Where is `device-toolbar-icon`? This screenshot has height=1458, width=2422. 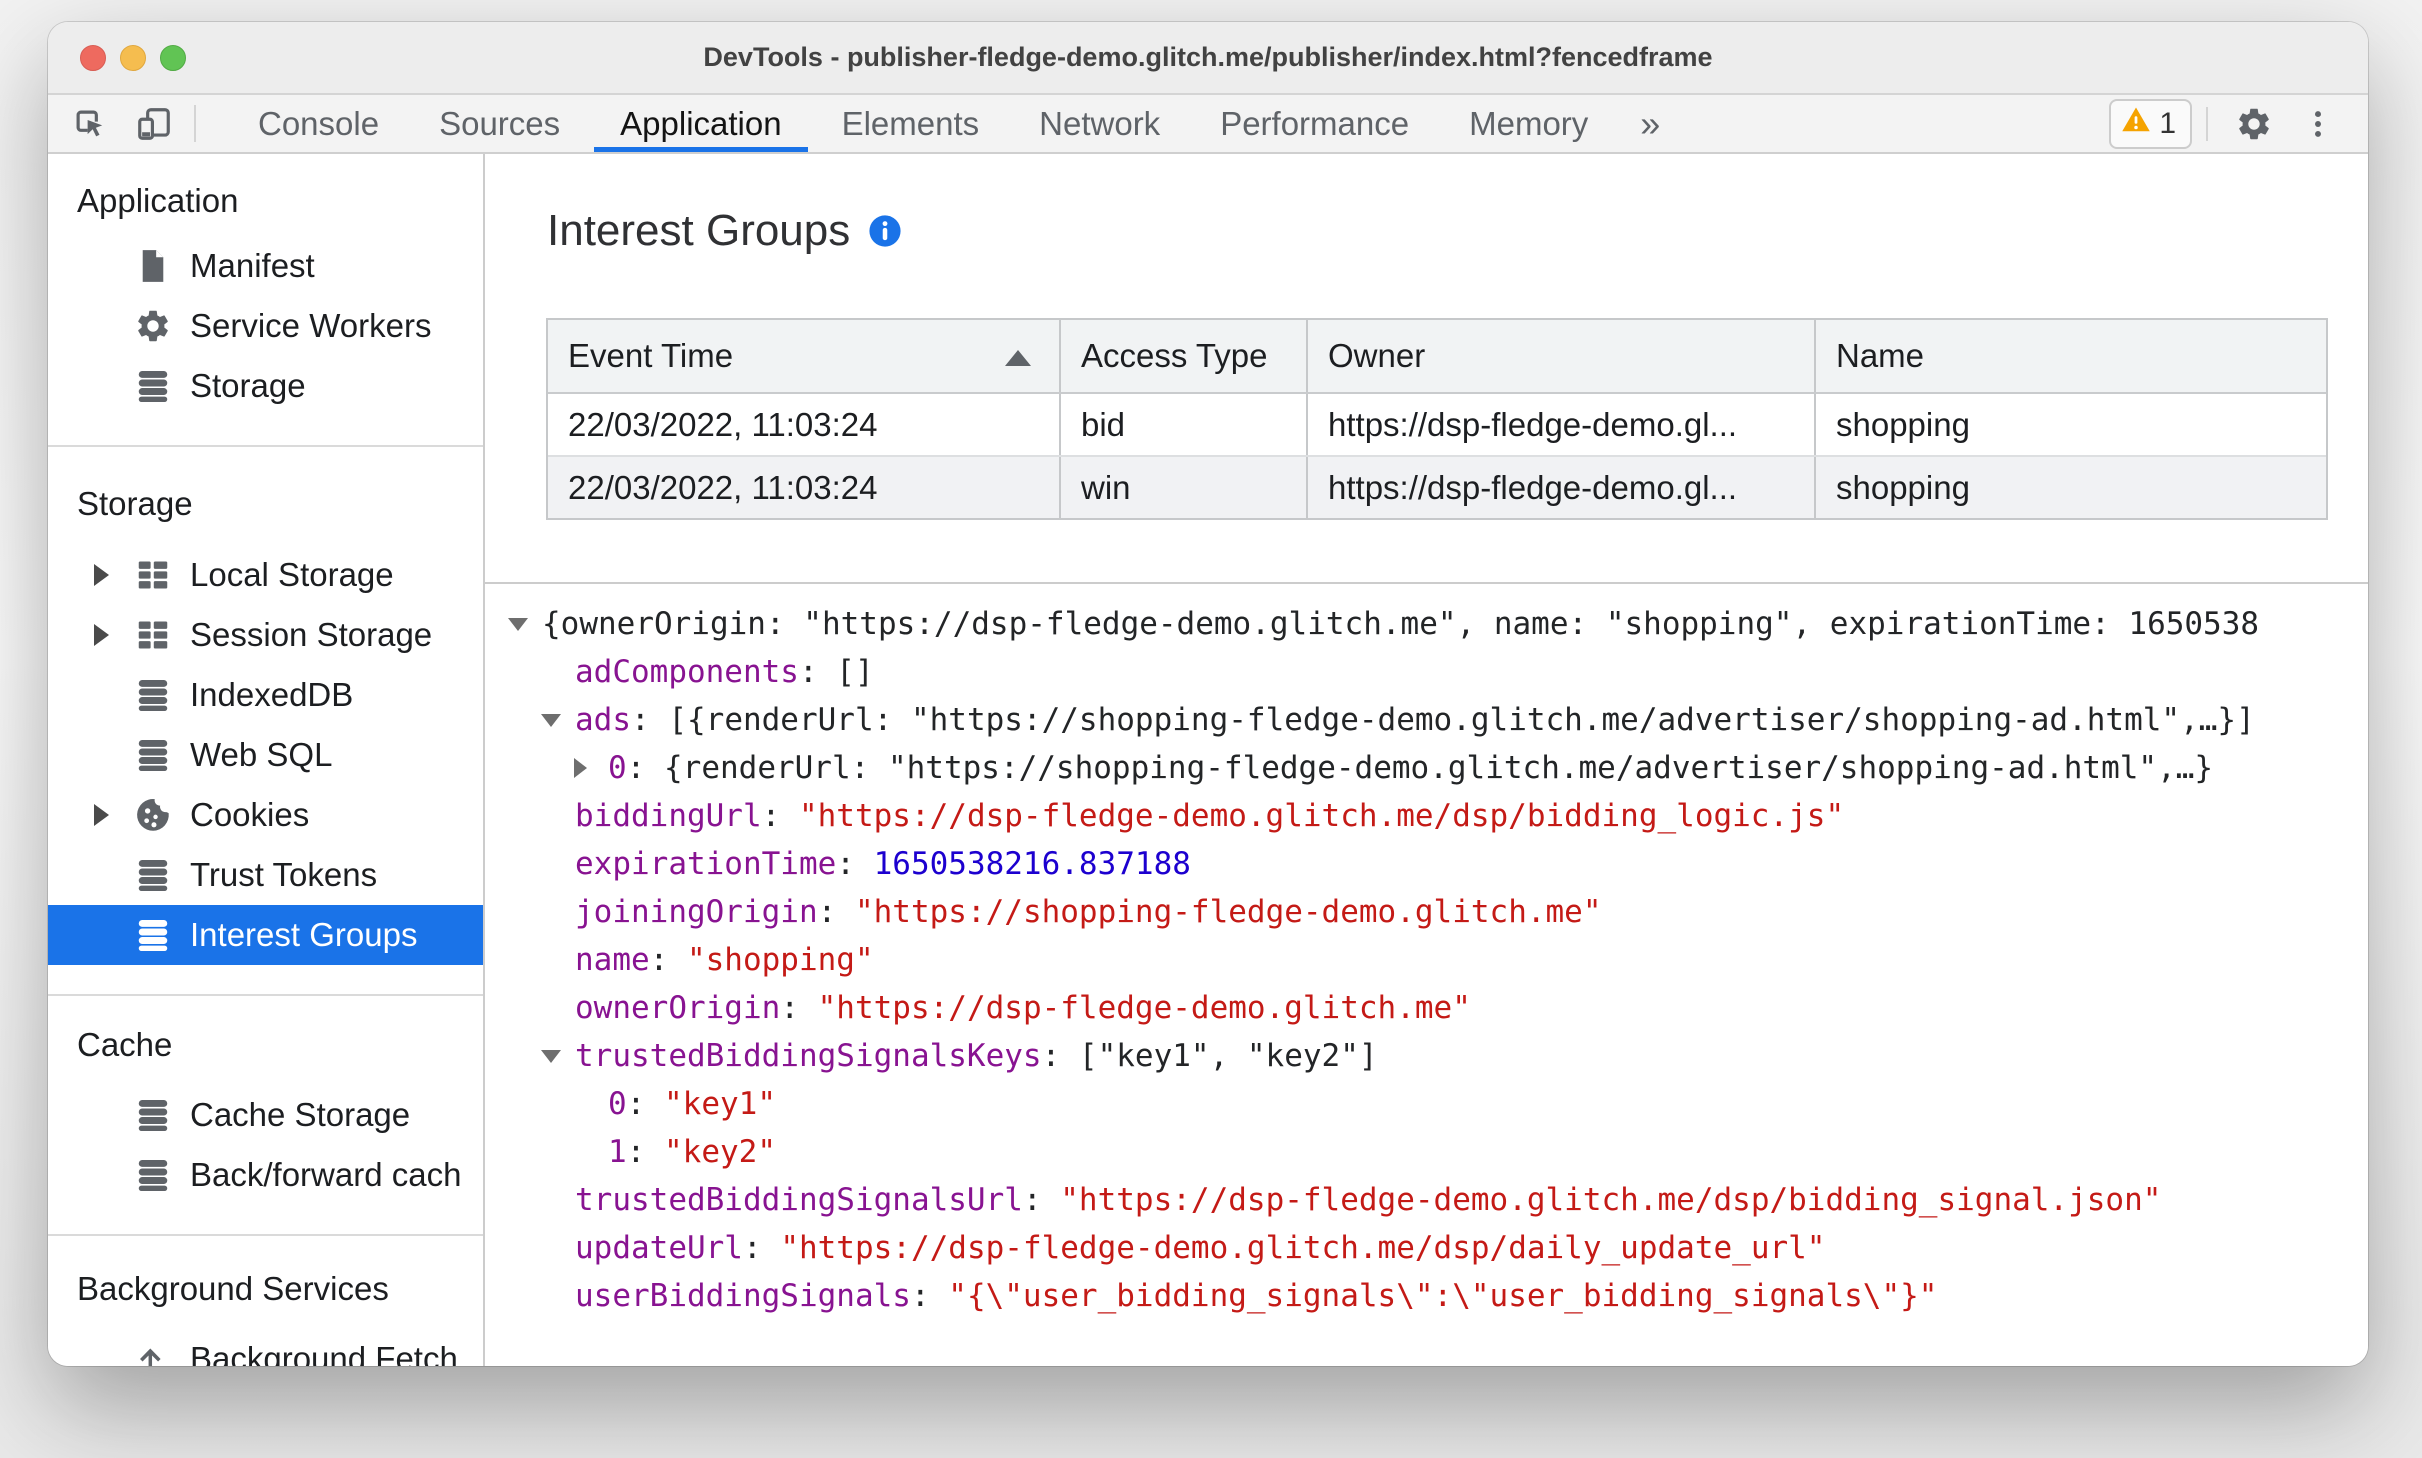 device-toolbar-icon is located at coordinates (154, 123).